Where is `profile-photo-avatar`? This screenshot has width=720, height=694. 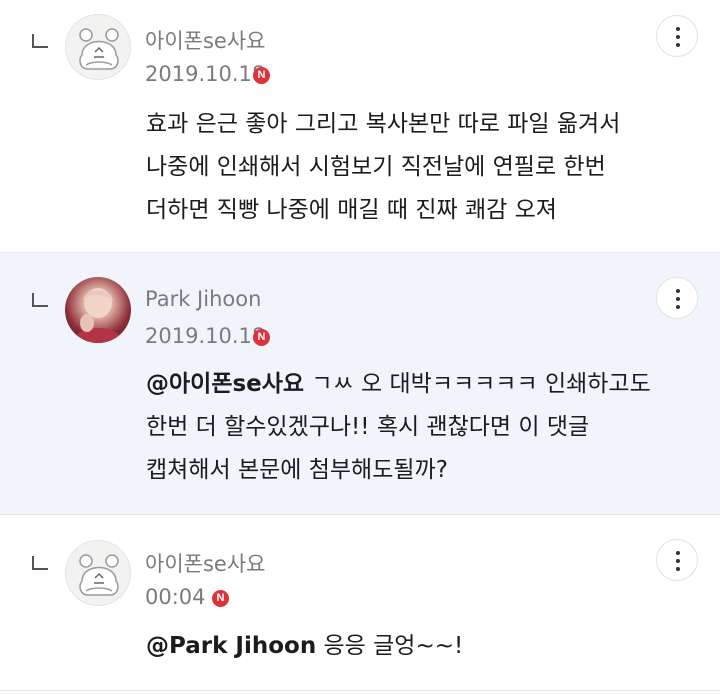
profile-photo-avatar is located at coordinates (98, 315).